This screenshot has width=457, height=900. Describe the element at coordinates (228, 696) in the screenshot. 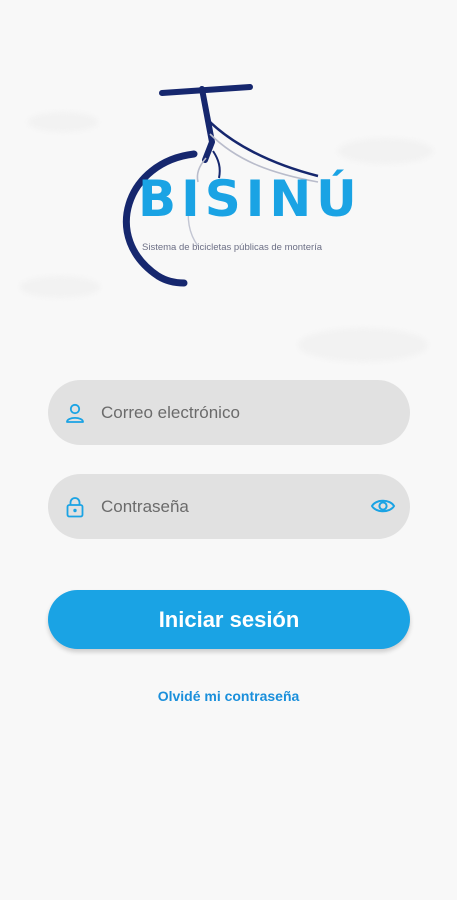

I see `forgot-password-link: Olvidé mi contraseña` at that location.